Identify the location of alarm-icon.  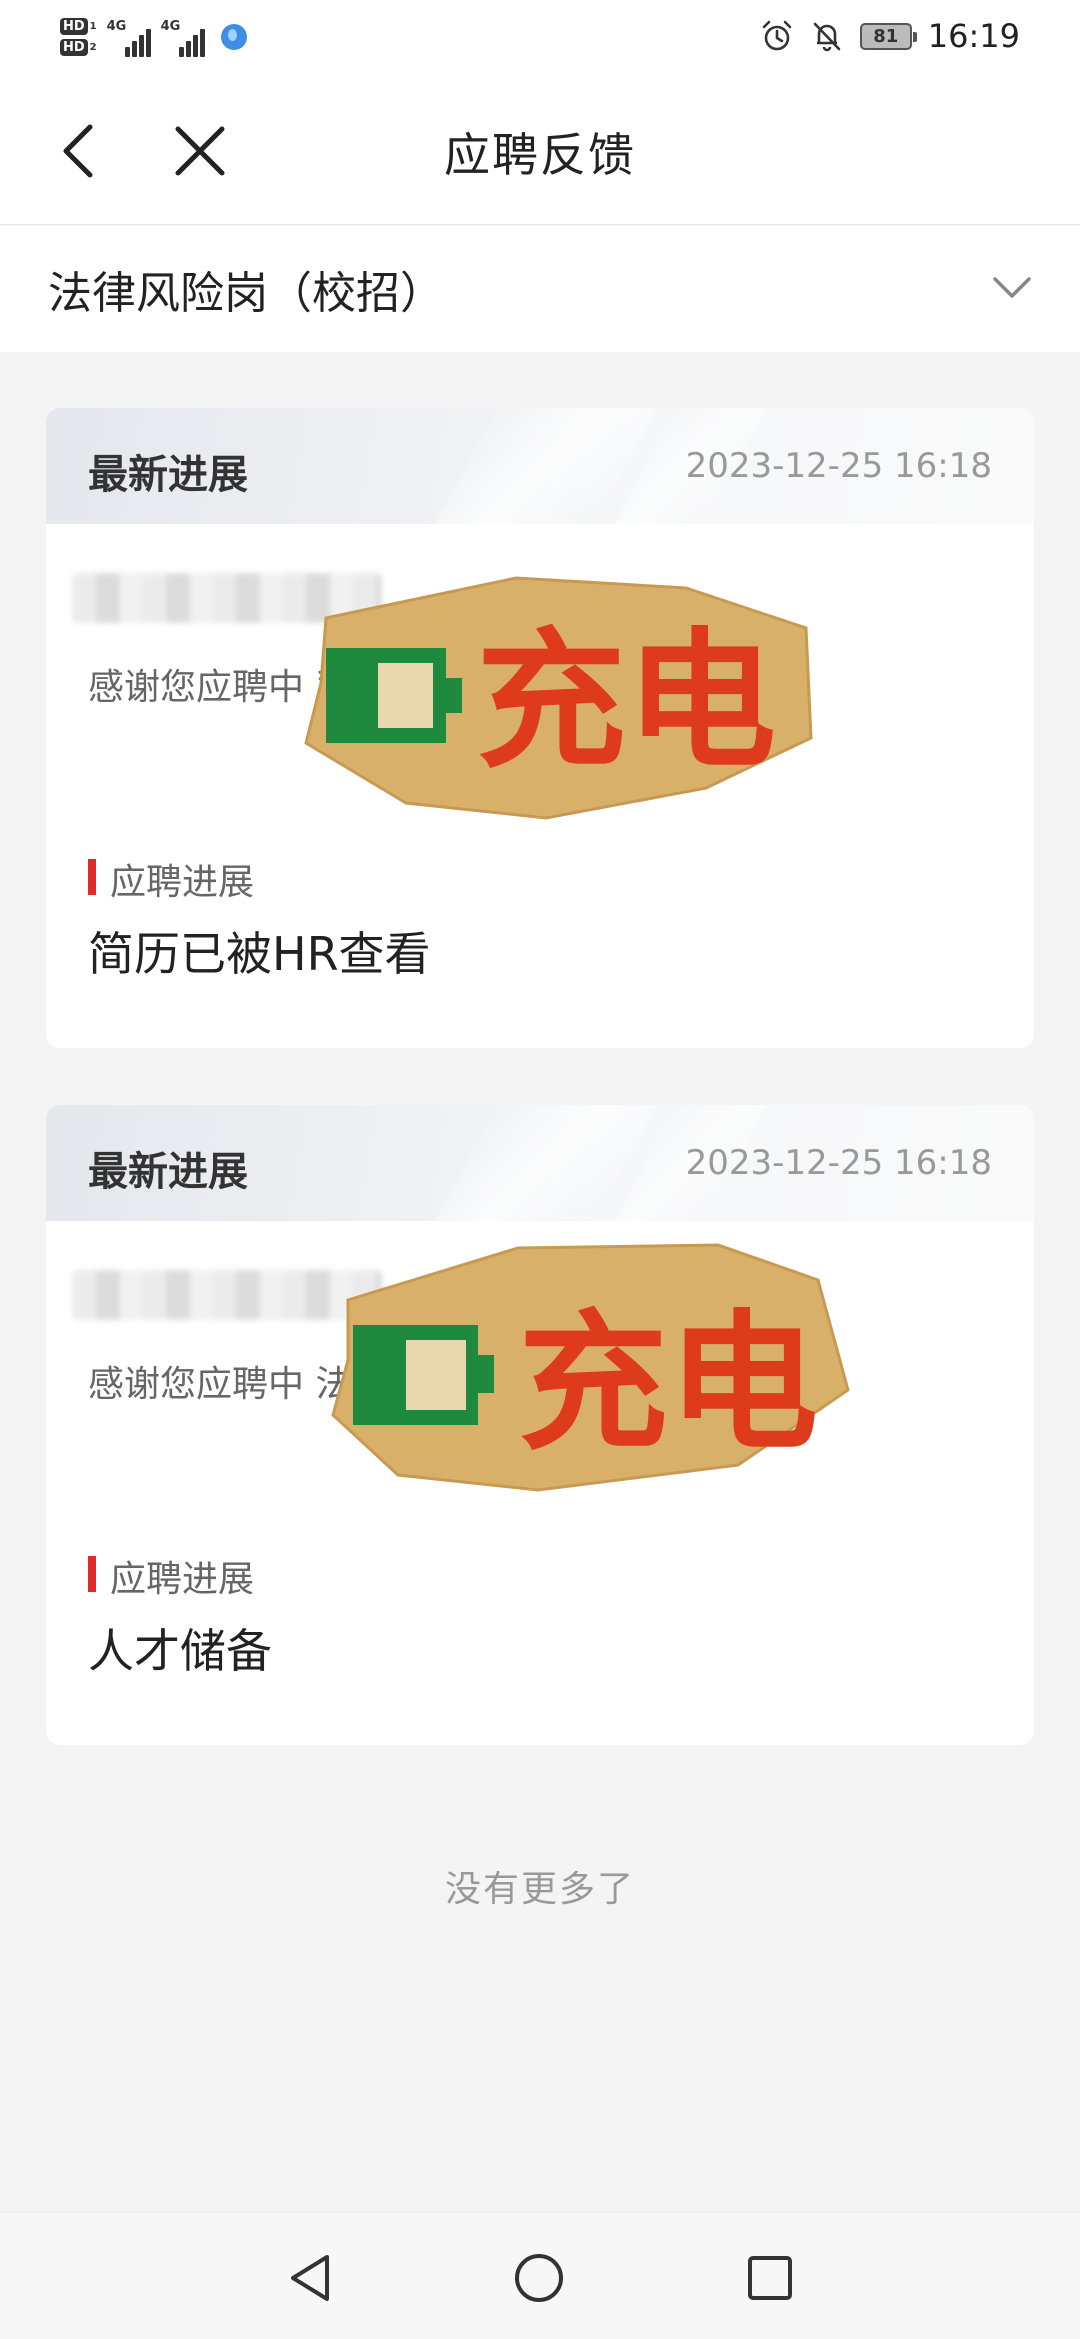
(777, 35).